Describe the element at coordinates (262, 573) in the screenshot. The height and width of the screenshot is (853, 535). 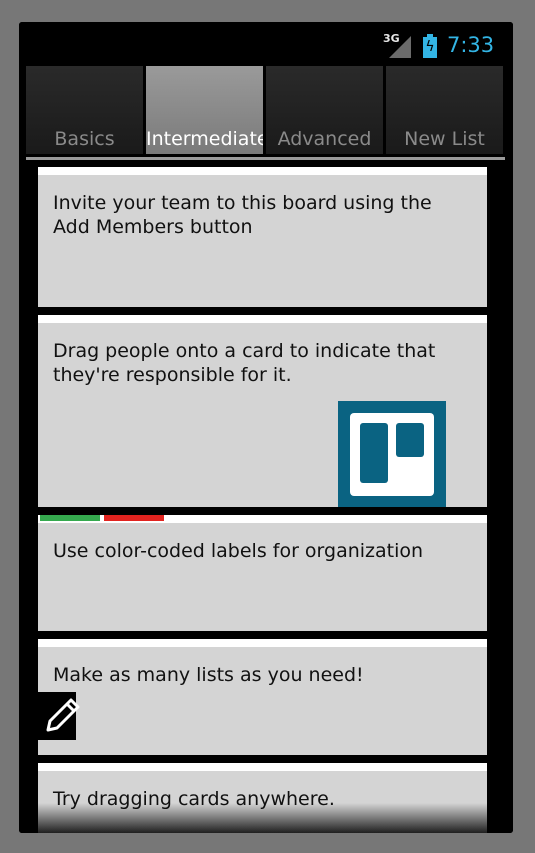
I see `card: Use color-coded labels for organization` at that location.